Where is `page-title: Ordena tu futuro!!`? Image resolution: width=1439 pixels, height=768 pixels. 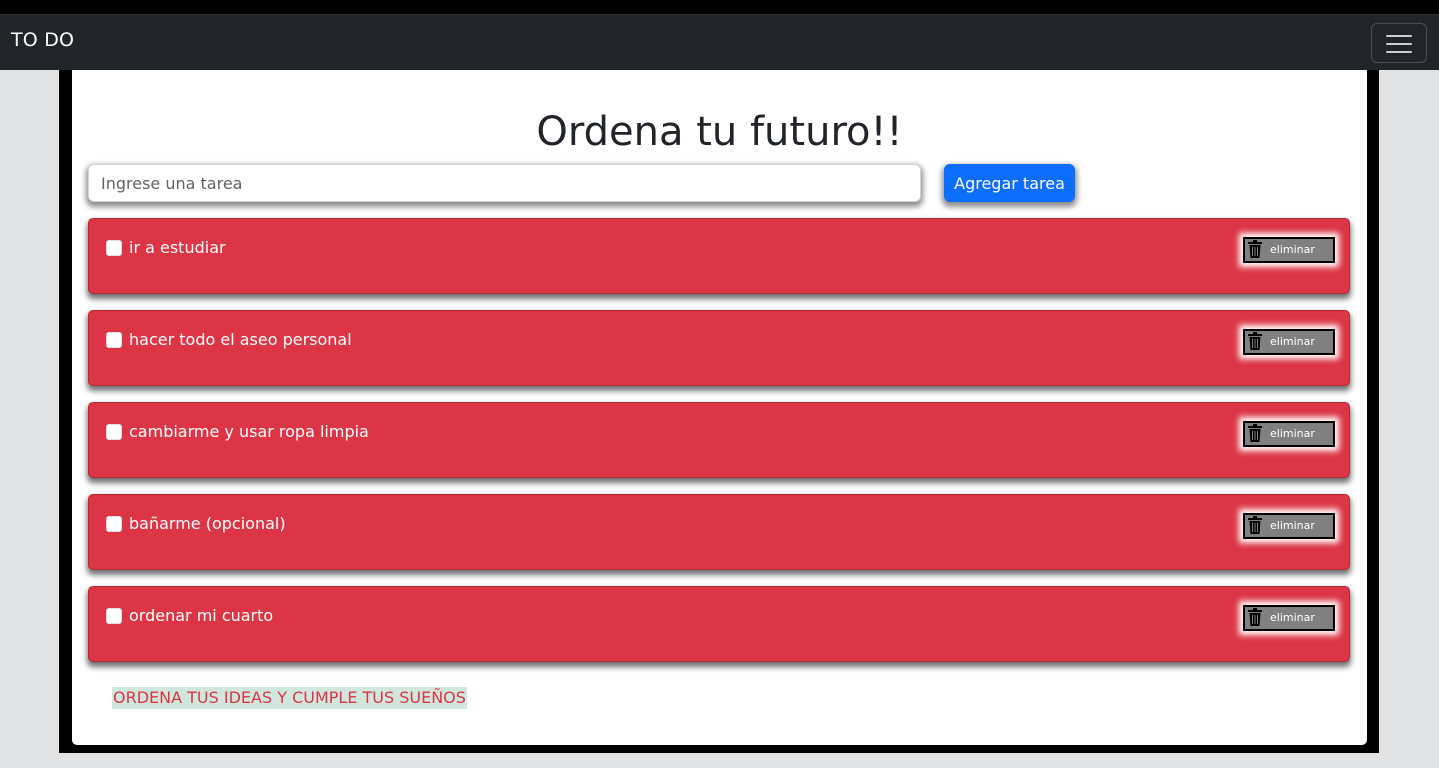
page-title: Ordena tu futuro!! is located at coordinates (719, 132).